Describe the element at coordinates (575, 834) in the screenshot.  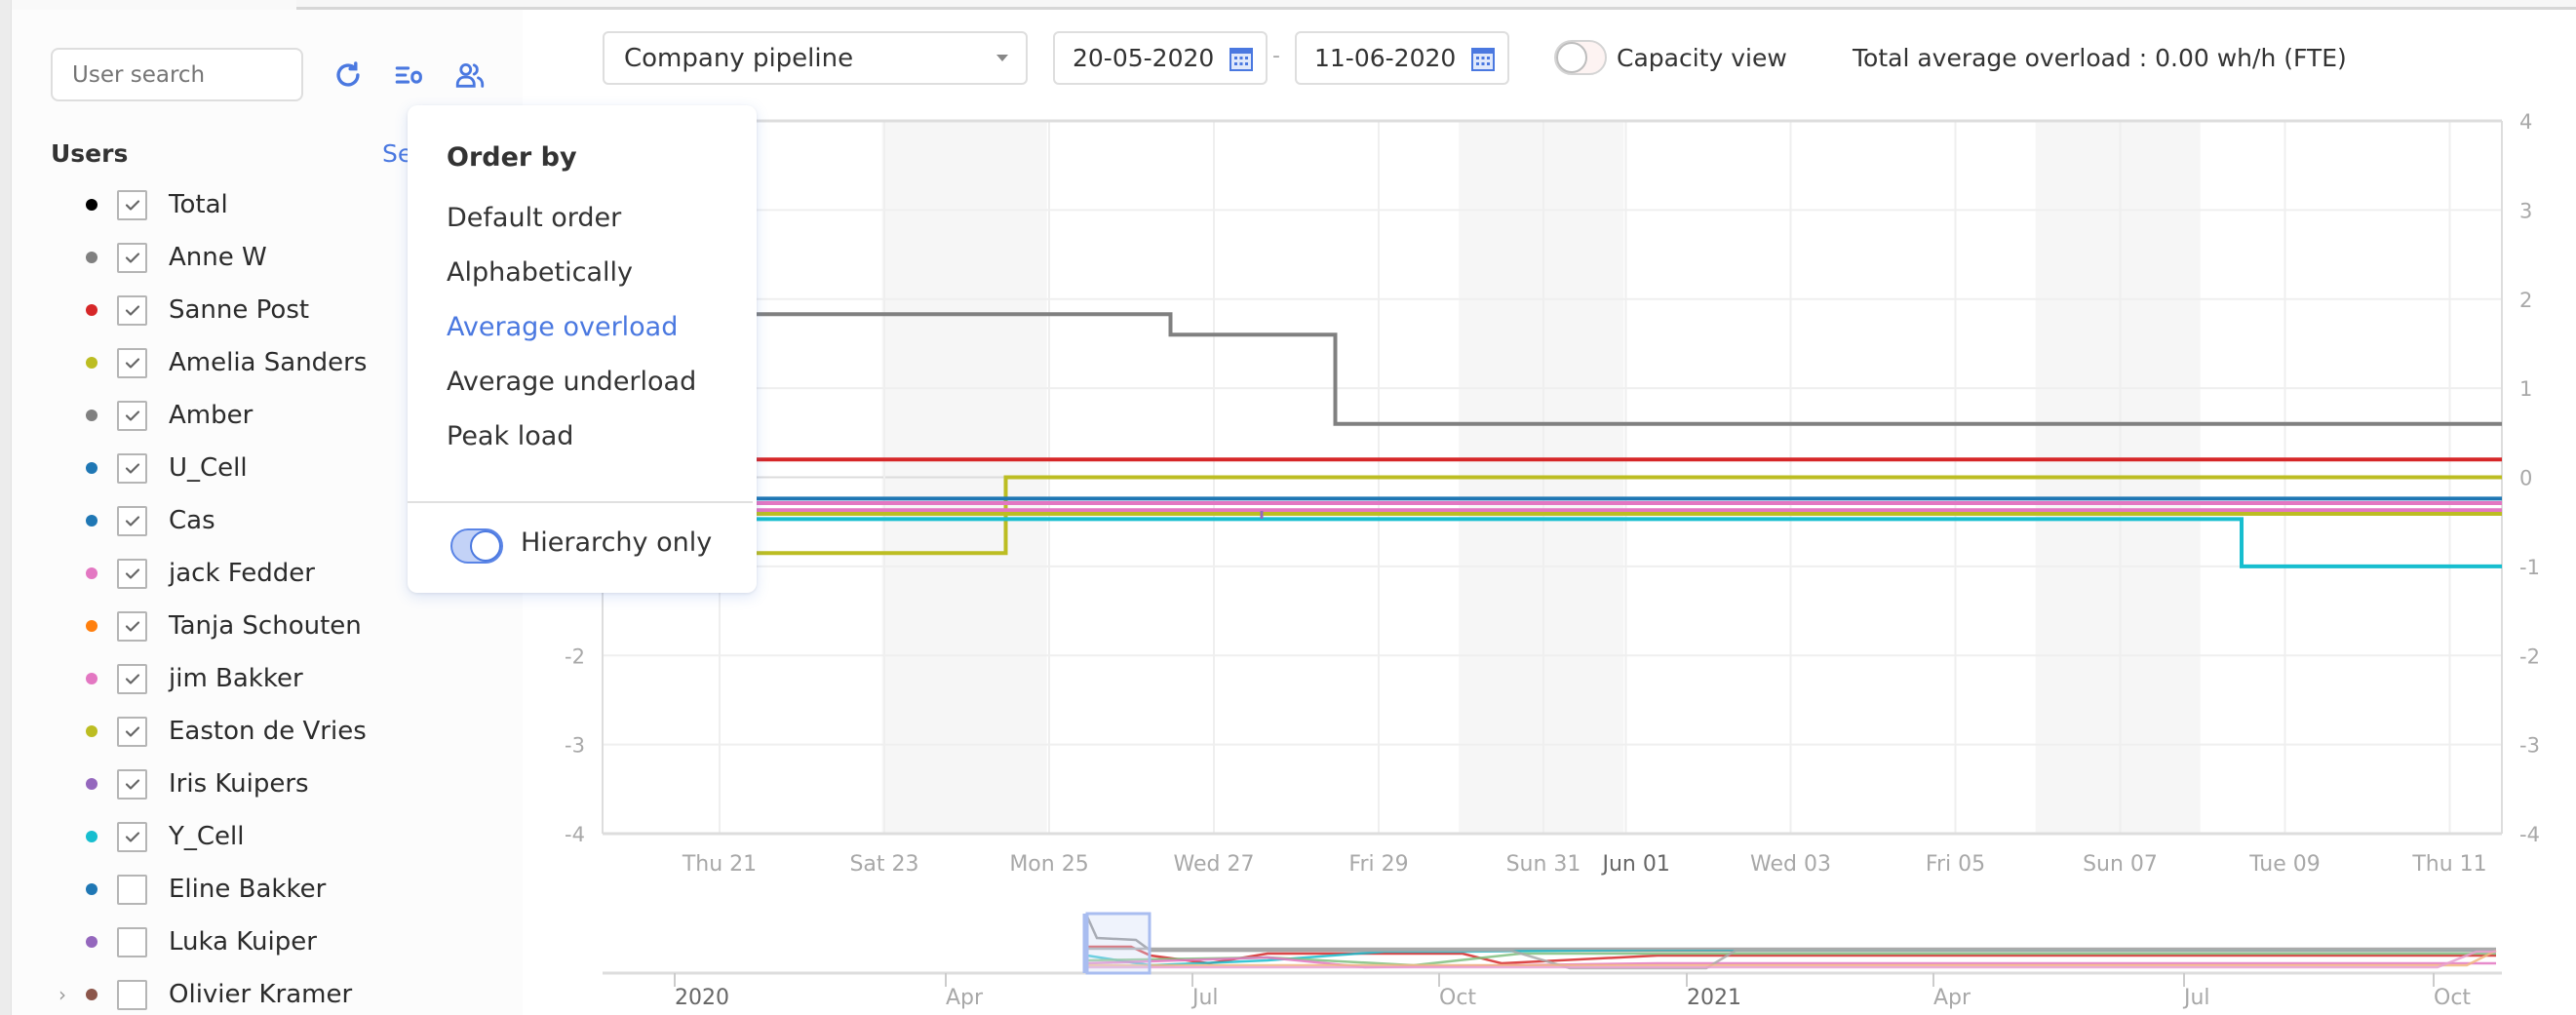
I see `y-tick-label-left: -4` at that location.